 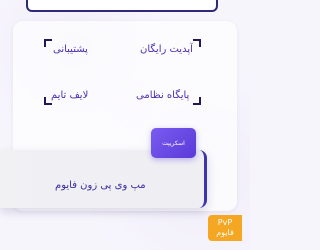 I want to click on script-button: اسکریپت, so click(x=173, y=143).